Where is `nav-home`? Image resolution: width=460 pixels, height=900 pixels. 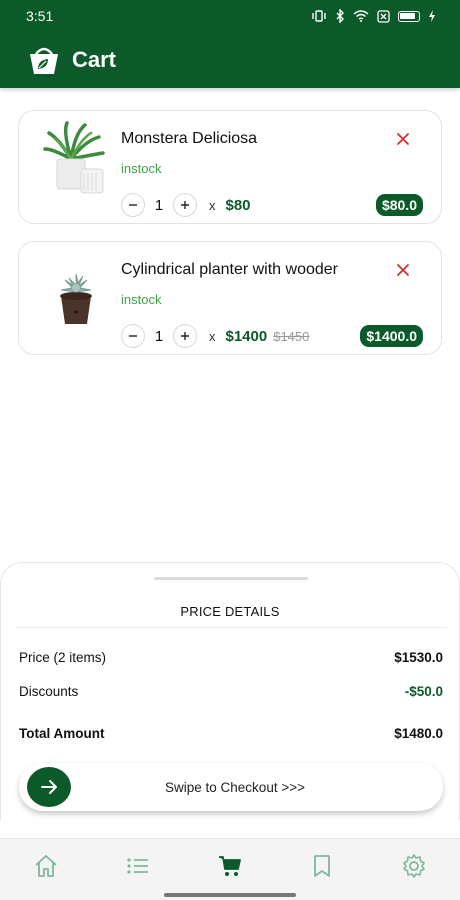 nav-home is located at coordinates (46, 866).